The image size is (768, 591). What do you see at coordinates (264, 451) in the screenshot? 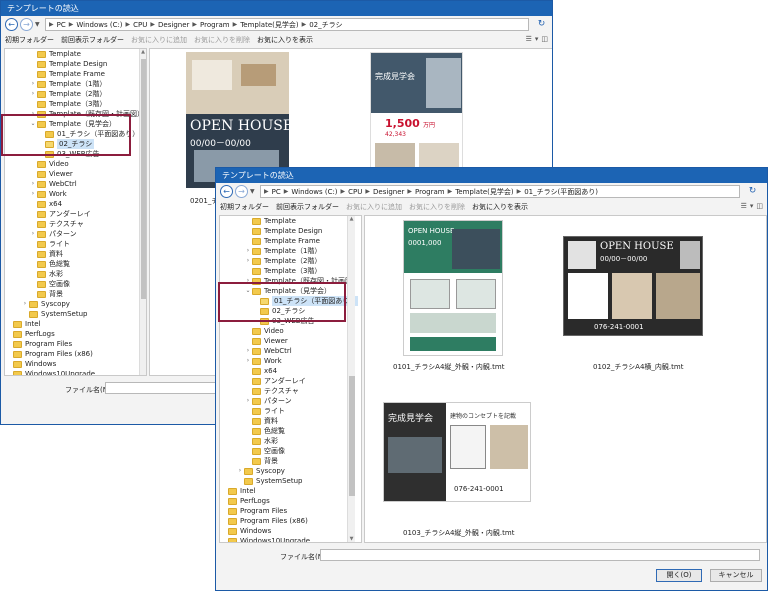
I see `tree-item: 空画像` at bounding box center [264, 451].